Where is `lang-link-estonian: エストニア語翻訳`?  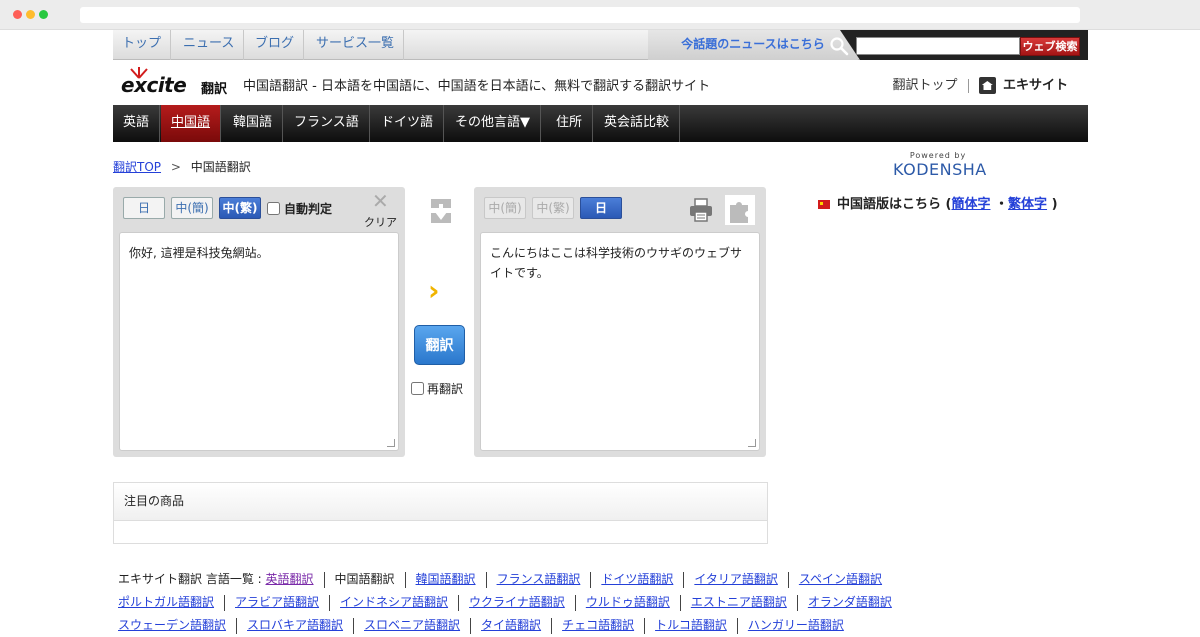 lang-link-estonian: エストニア語翻訳 is located at coordinates (739, 602).